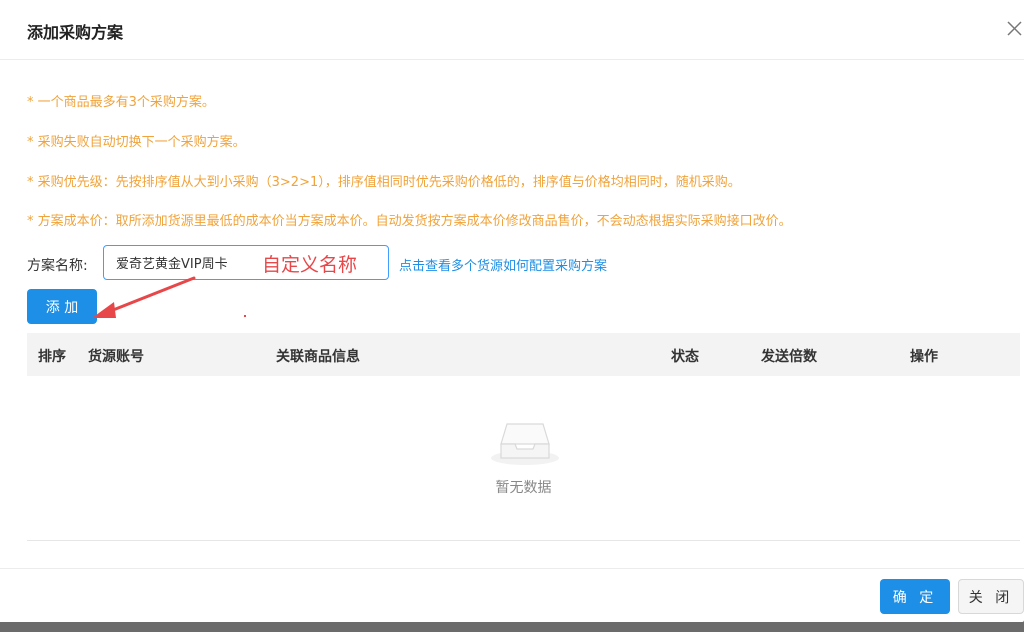 The width and height of the screenshot is (1024, 632). I want to click on column-source-account: 货源账号, so click(116, 356).